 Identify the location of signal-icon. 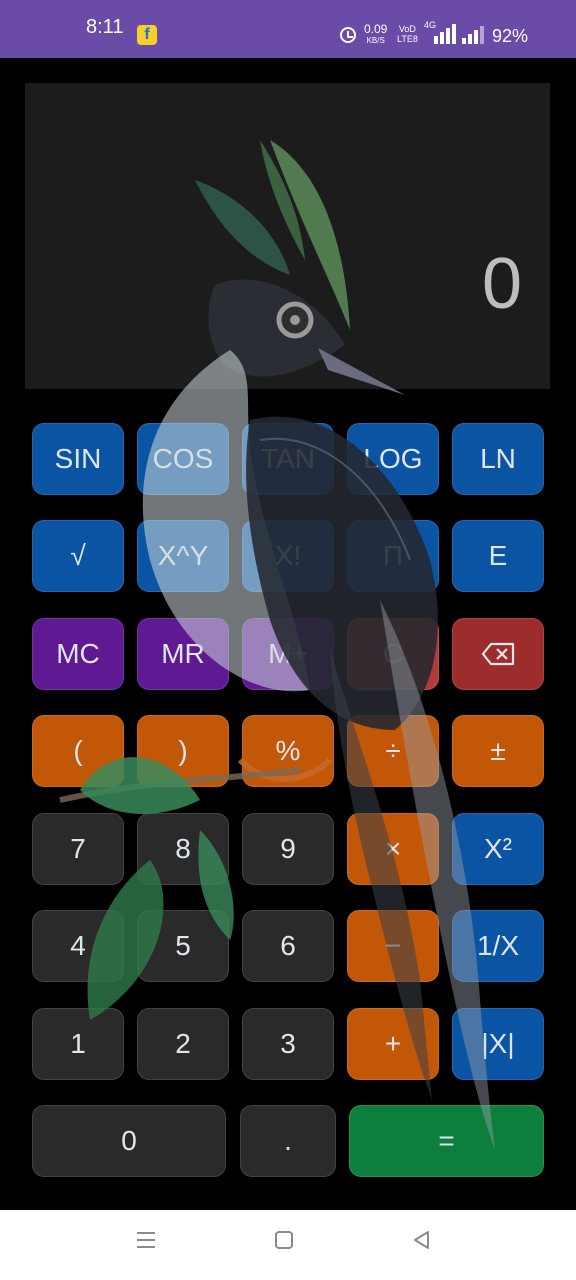
(475, 35).